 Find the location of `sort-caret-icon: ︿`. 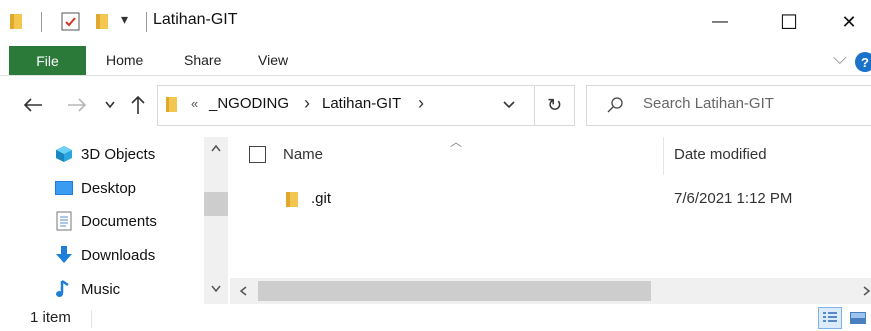

sort-caret-icon: ︿ is located at coordinates (456, 142).